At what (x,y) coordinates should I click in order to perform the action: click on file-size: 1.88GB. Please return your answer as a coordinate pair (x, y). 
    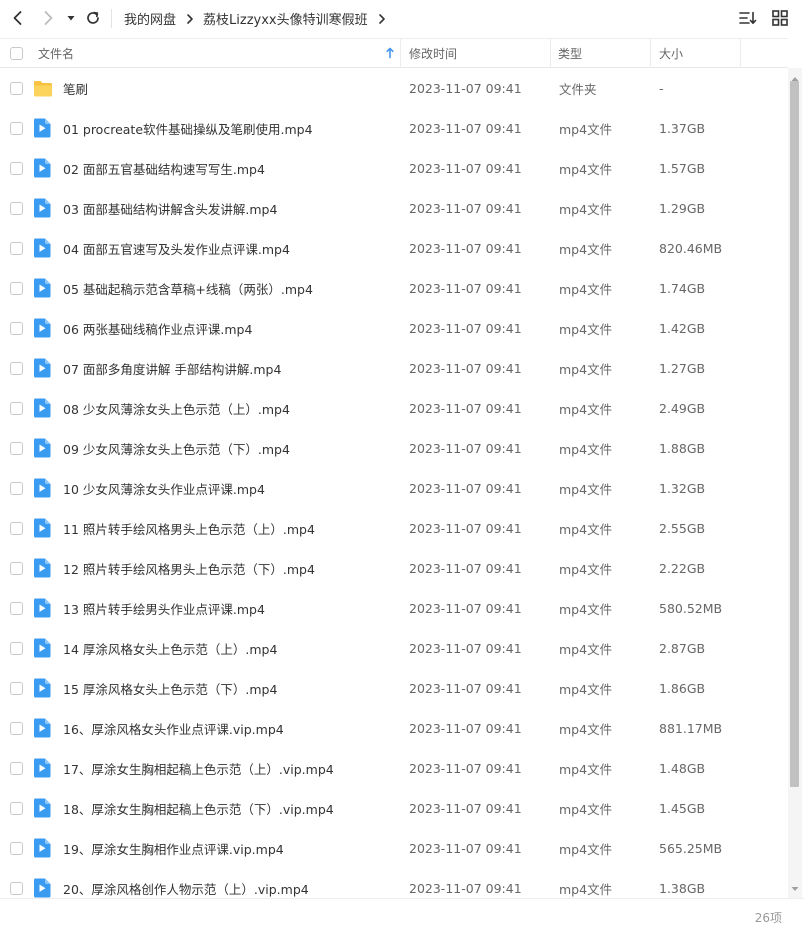
    Looking at the image, I should click on (682, 448).